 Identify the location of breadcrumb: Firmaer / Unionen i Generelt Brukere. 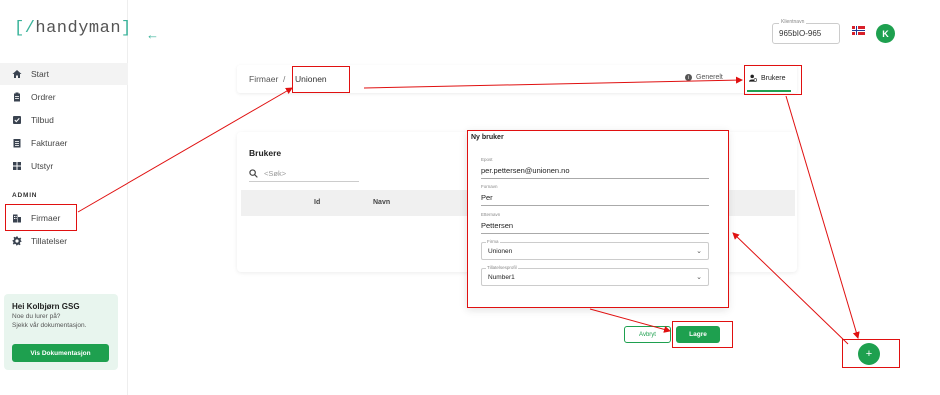
(517, 79).